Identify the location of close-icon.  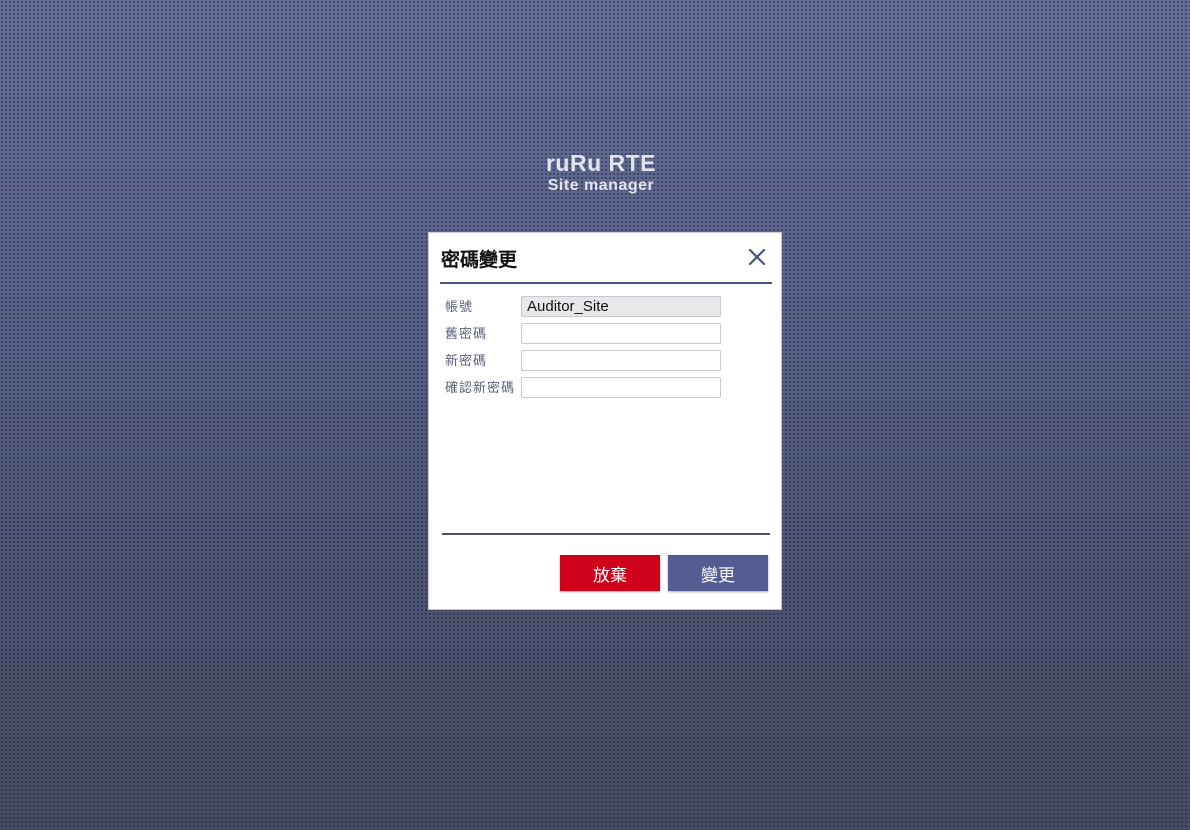
(757, 257).